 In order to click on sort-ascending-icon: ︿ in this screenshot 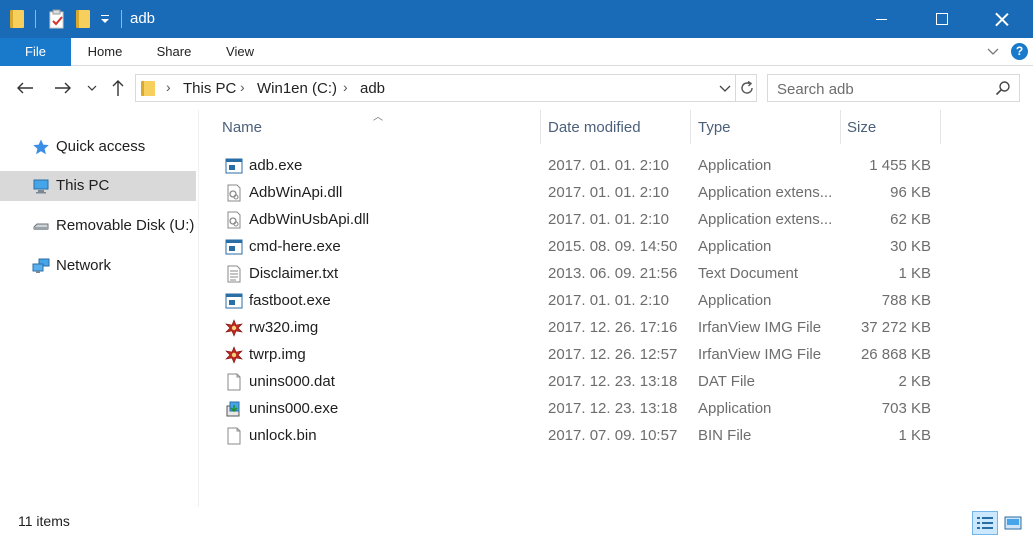, I will do `click(378, 117)`.